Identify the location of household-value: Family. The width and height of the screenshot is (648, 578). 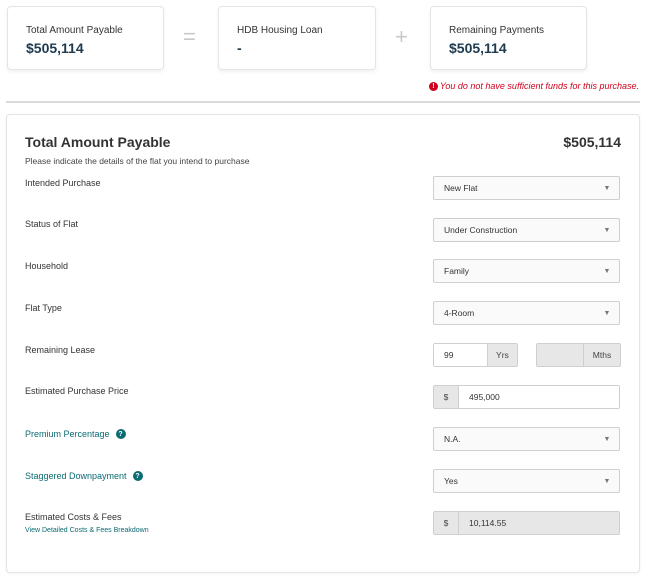
(457, 271).